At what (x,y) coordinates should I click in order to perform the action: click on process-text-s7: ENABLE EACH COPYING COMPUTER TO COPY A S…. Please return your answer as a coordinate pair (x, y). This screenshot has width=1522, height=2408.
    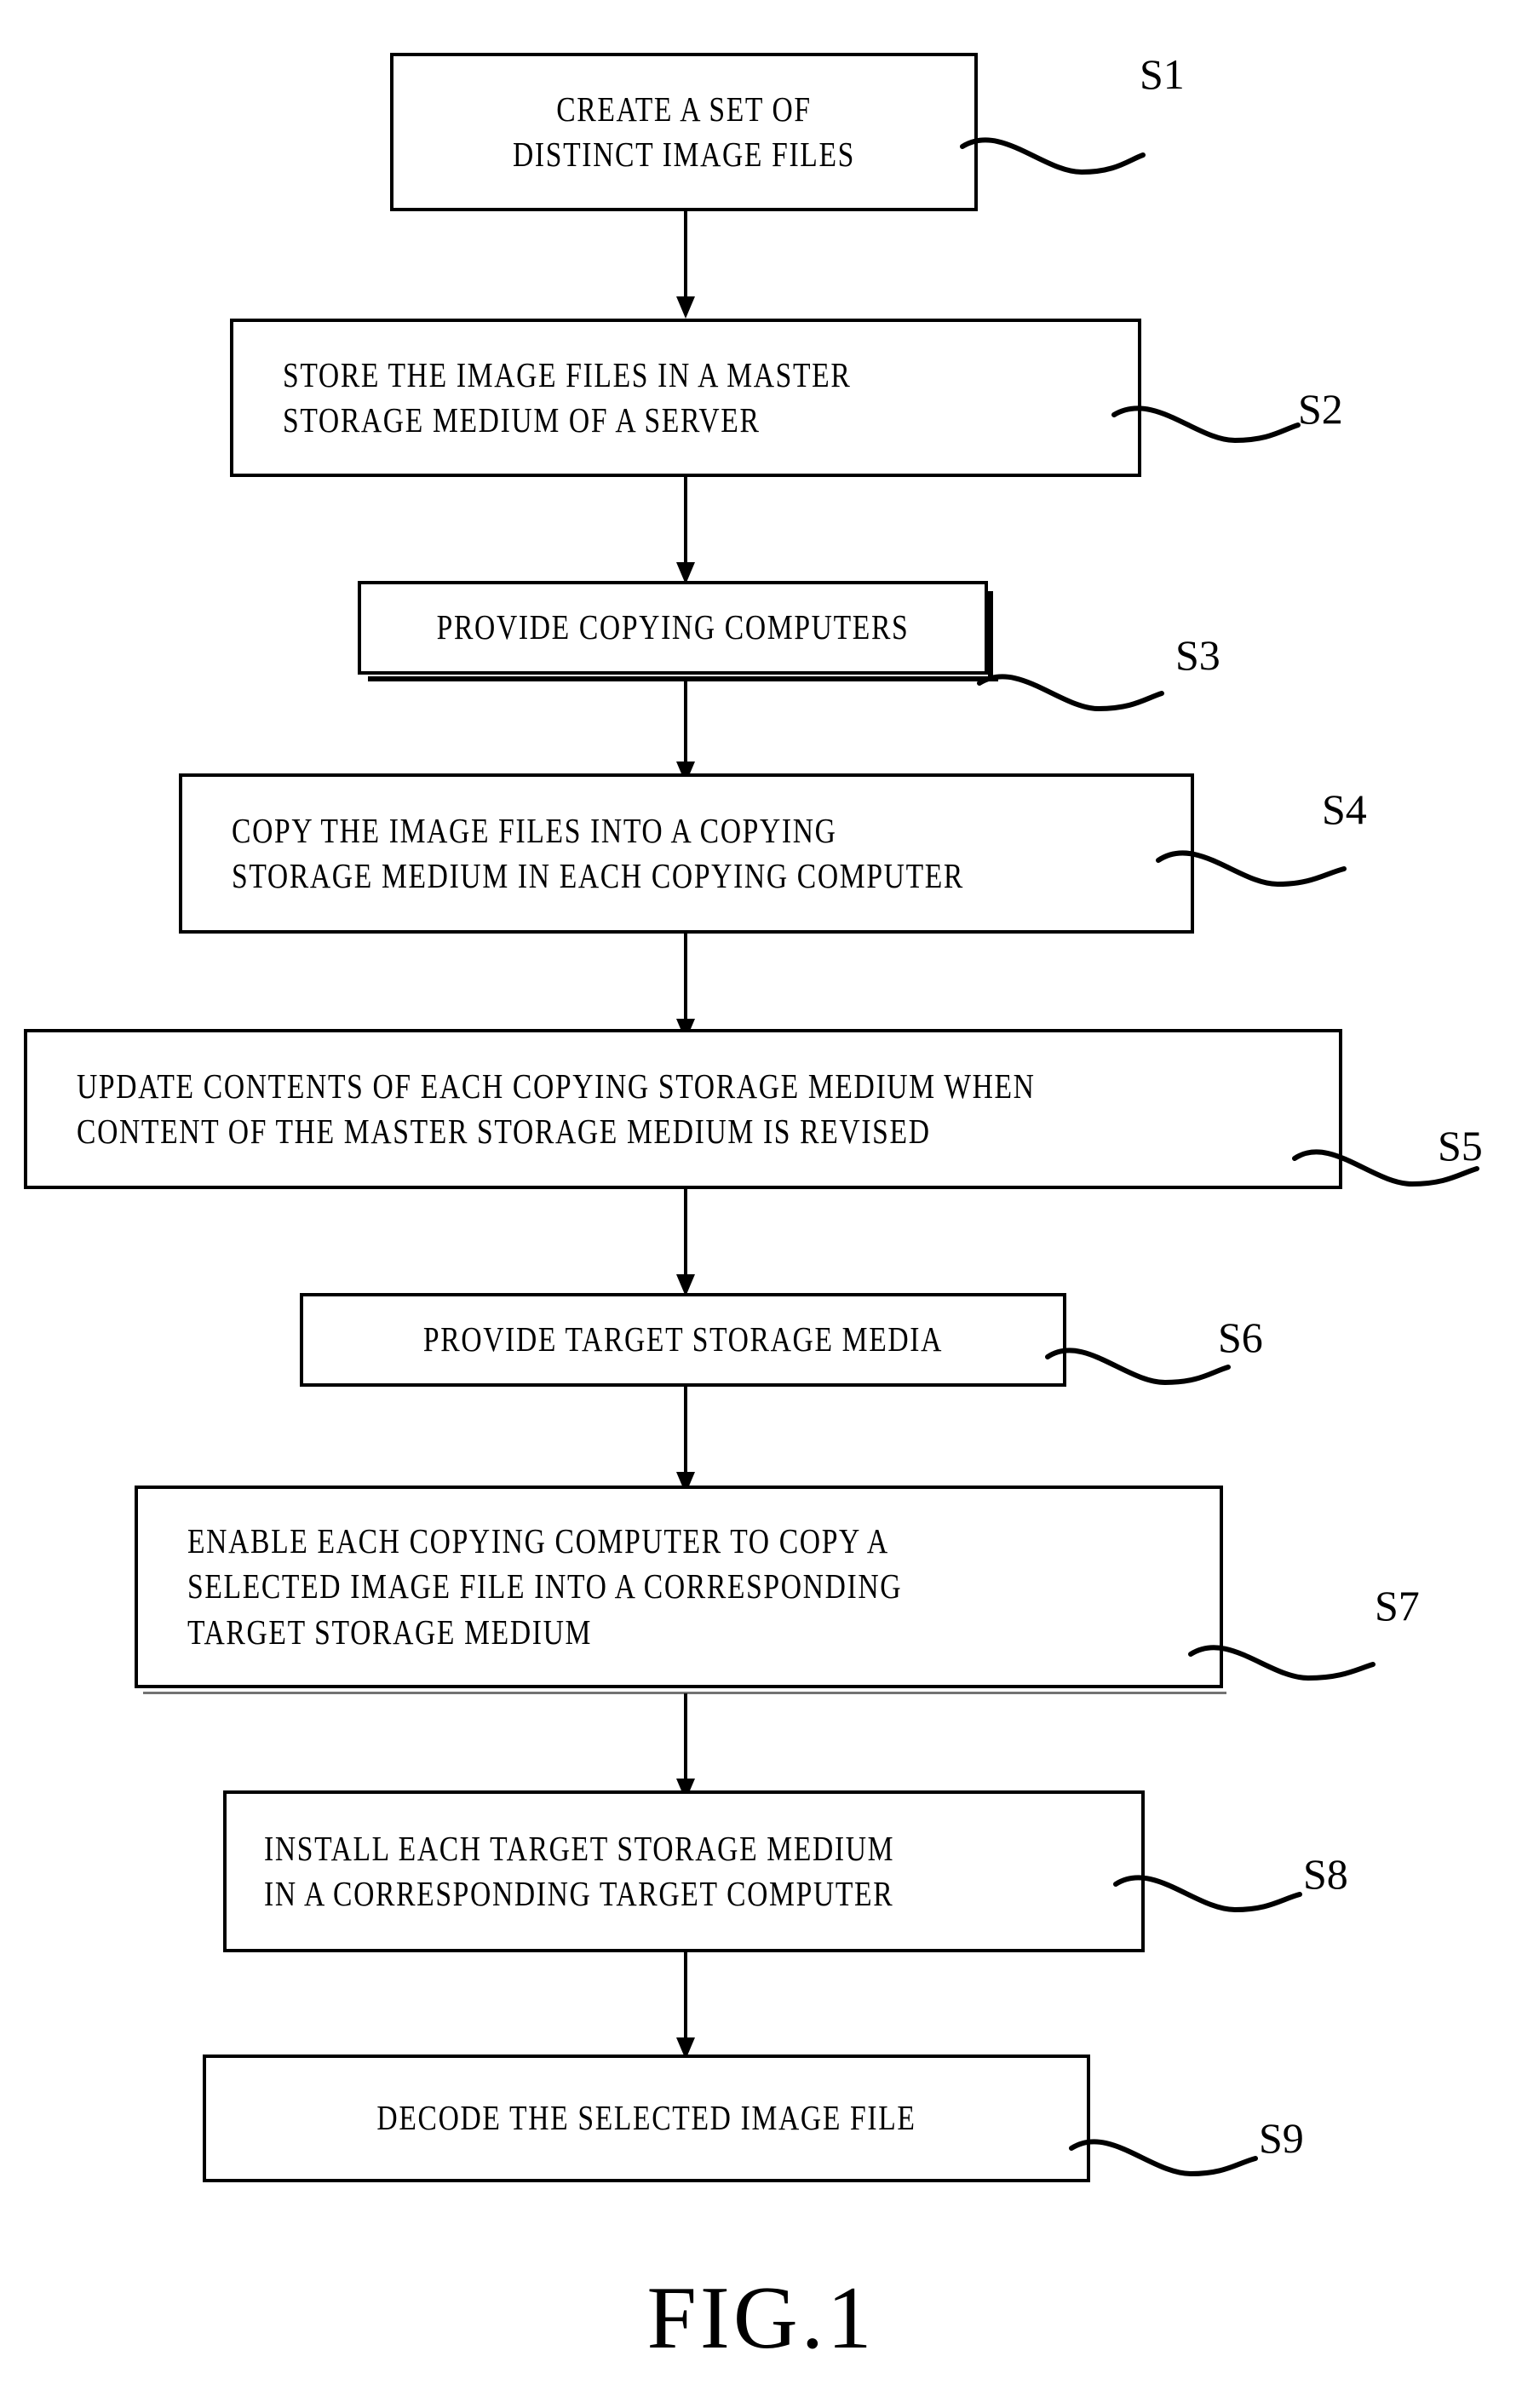
    Looking at the image, I should click on (545, 1586).